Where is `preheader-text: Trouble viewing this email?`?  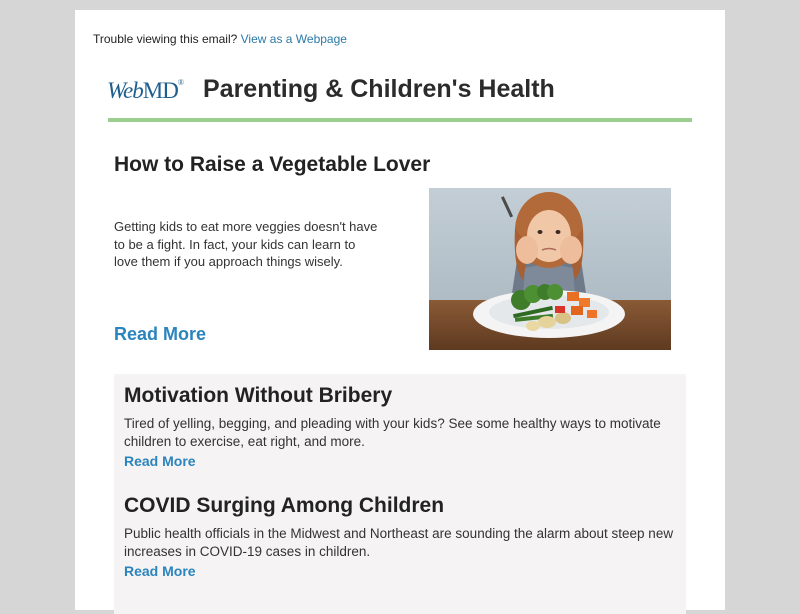
preheader-text: Trouble viewing this email? is located at coordinates (165, 39).